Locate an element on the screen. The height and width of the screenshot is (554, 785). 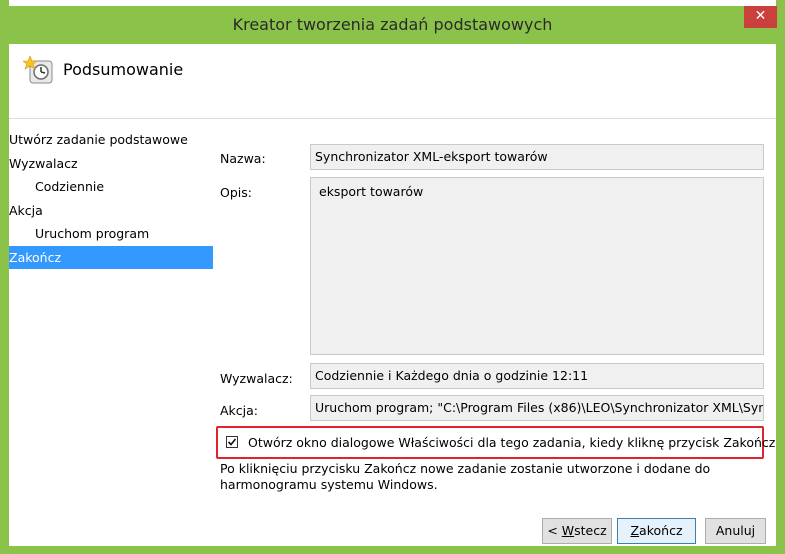
close-button: ✕ is located at coordinates (760, 17).